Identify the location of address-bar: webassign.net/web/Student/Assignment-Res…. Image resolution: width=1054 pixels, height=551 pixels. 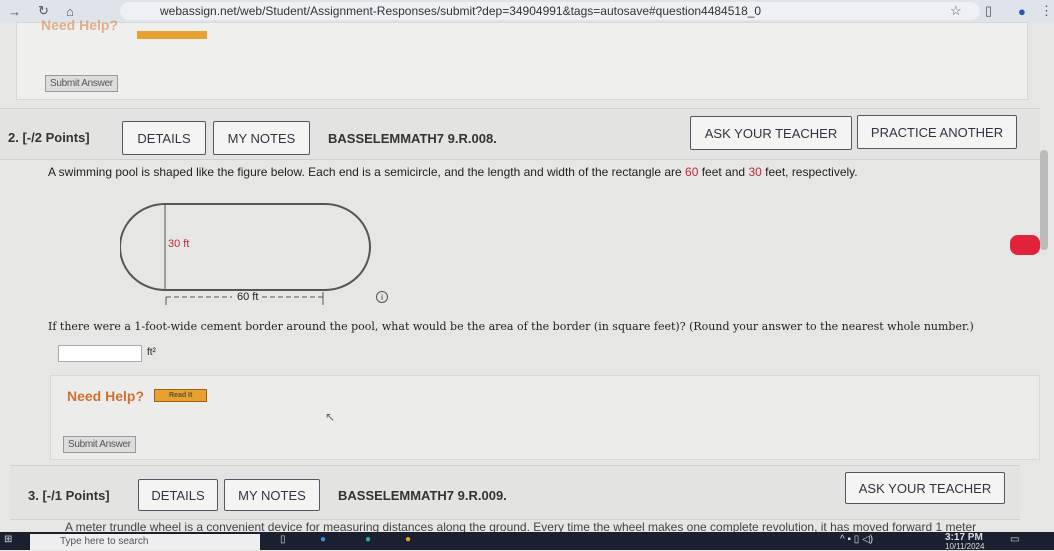
(550, 11).